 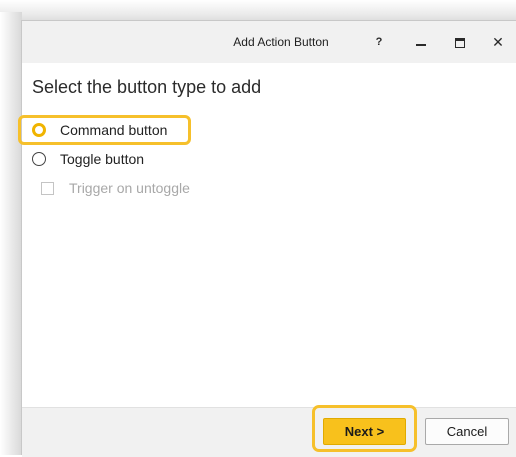 What do you see at coordinates (258, 11) in the screenshot?
I see `window-shadow-top` at bounding box center [258, 11].